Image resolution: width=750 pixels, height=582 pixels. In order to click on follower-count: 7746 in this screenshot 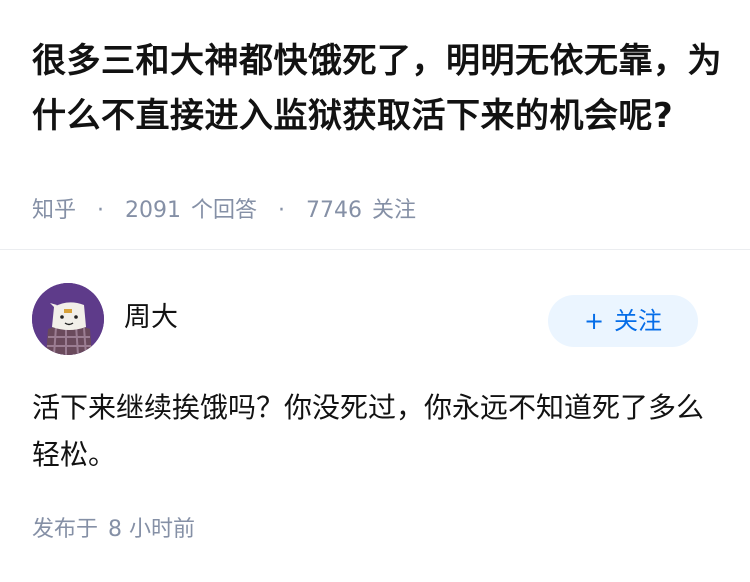, I will do `click(334, 210)`.